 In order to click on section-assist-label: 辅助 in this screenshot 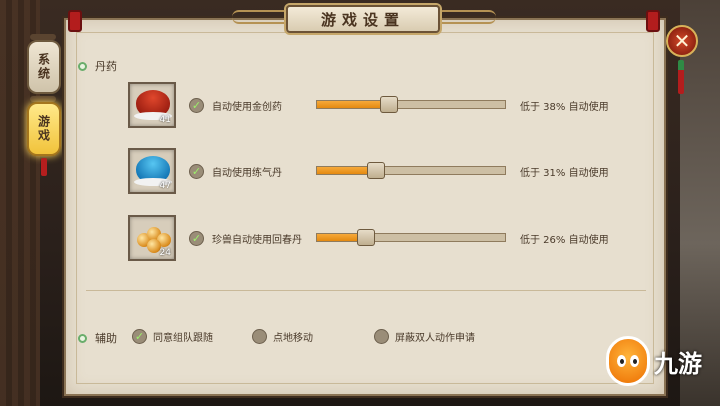, I will do `click(106, 338)`.